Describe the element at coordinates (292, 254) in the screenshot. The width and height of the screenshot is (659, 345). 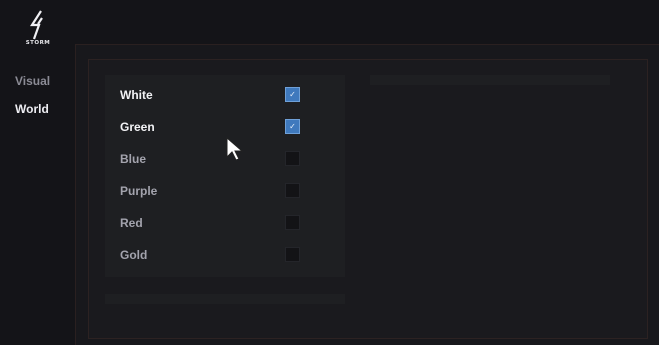
I see `gold-checkbox` at that location.